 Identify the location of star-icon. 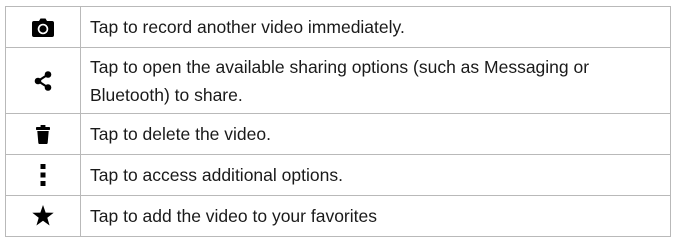
(43, 216).